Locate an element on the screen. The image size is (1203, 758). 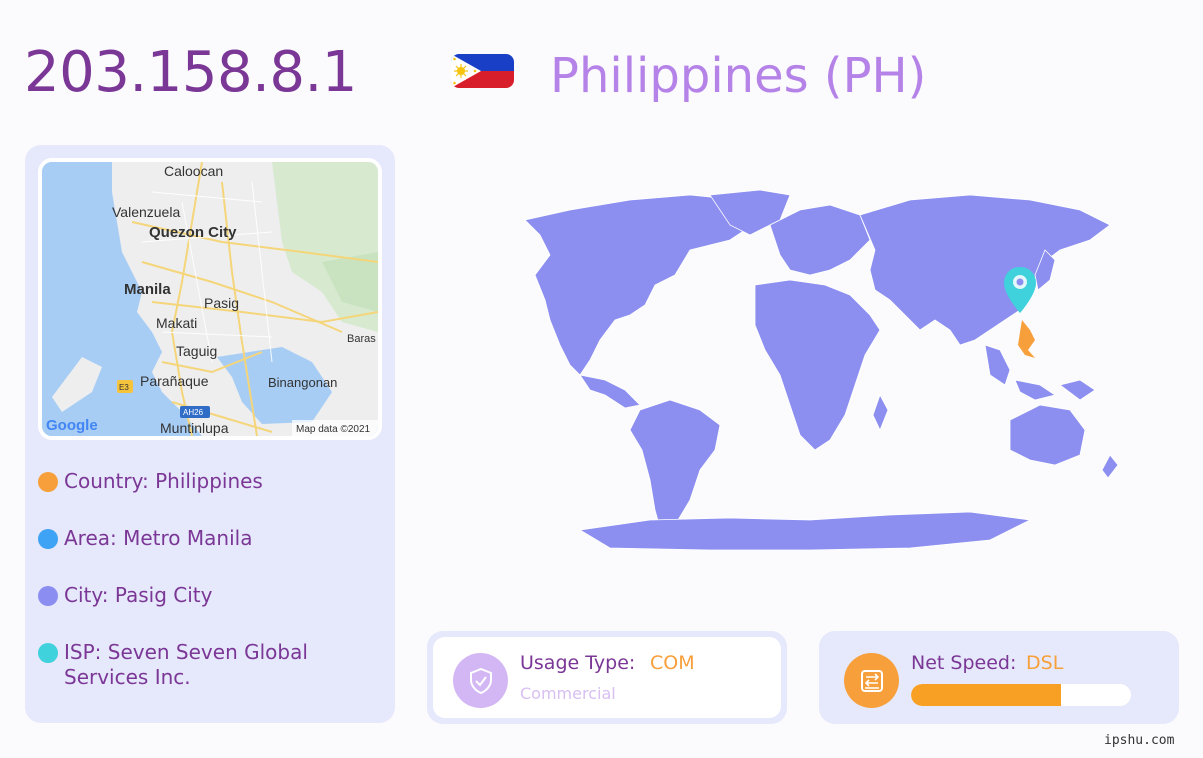
map-attribution: Map data ©2021 is located at coordinates (333, 429).